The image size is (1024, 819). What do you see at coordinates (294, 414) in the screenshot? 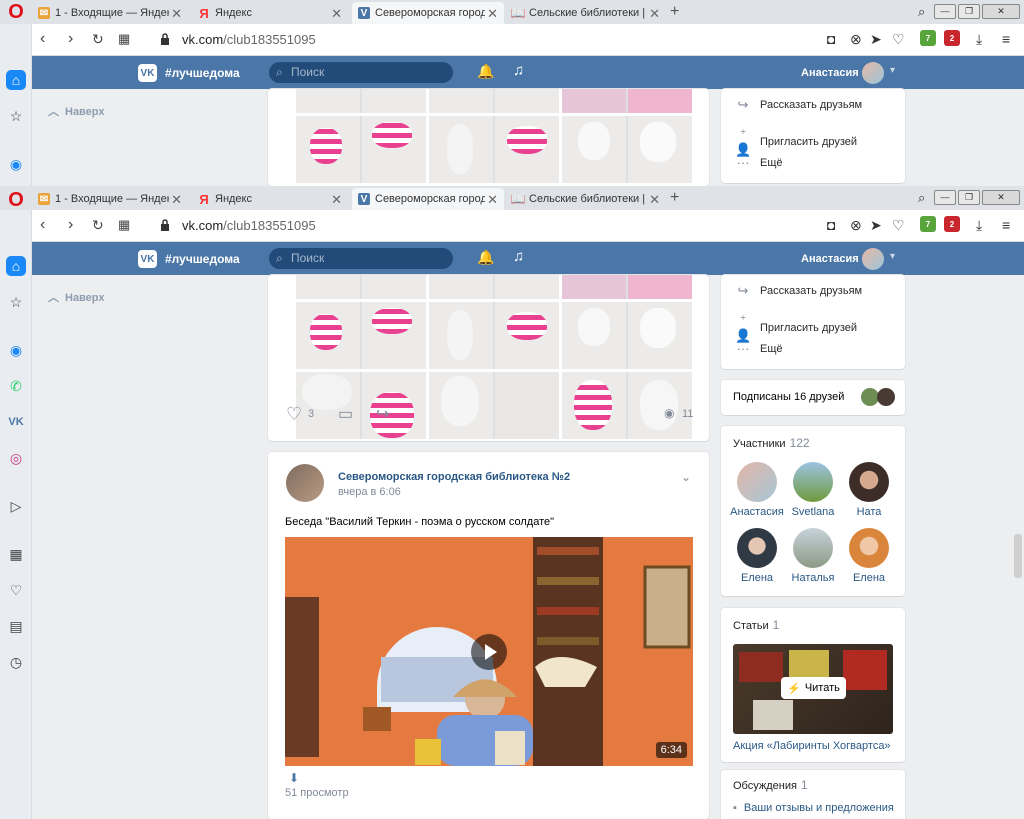
I see `like-icon: ♡` at bounding box center [294, 414].